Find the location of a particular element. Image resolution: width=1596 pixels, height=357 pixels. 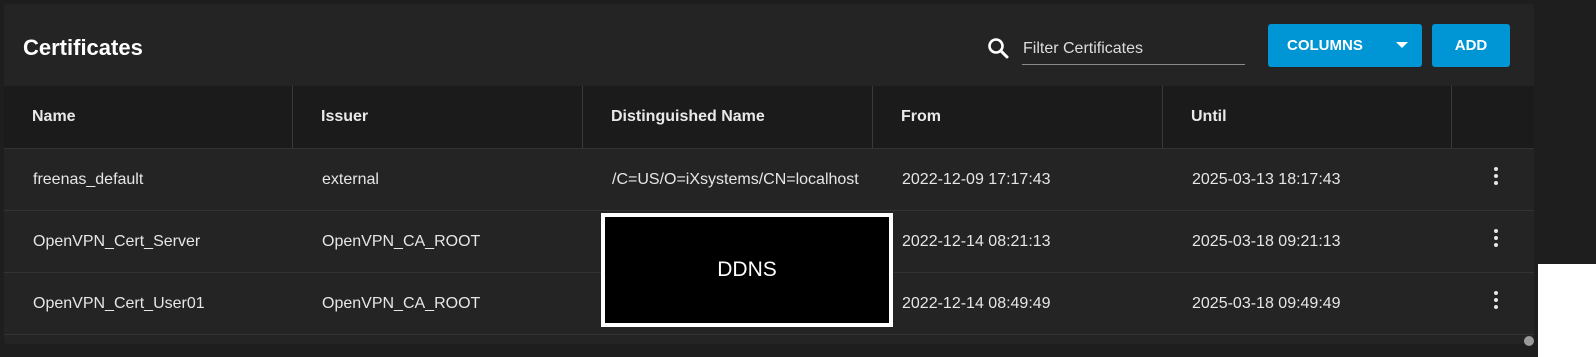

redaction-box: DDNS is located at coordinates (747, 270).